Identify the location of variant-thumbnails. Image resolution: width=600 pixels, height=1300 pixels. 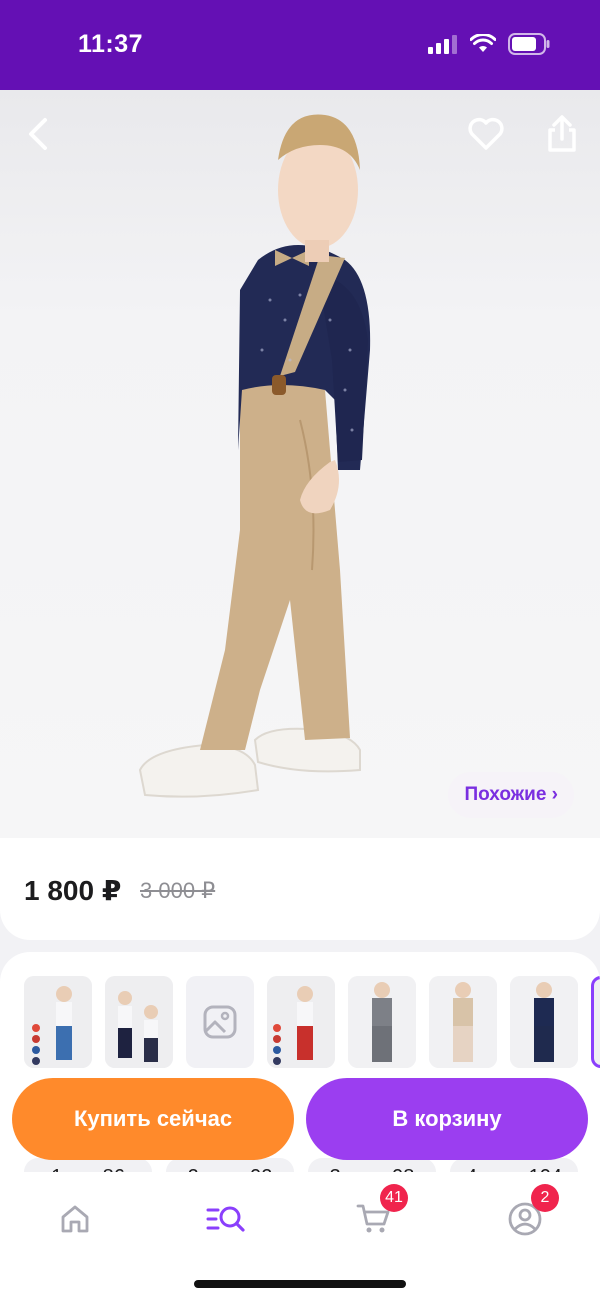
(312, 1022).